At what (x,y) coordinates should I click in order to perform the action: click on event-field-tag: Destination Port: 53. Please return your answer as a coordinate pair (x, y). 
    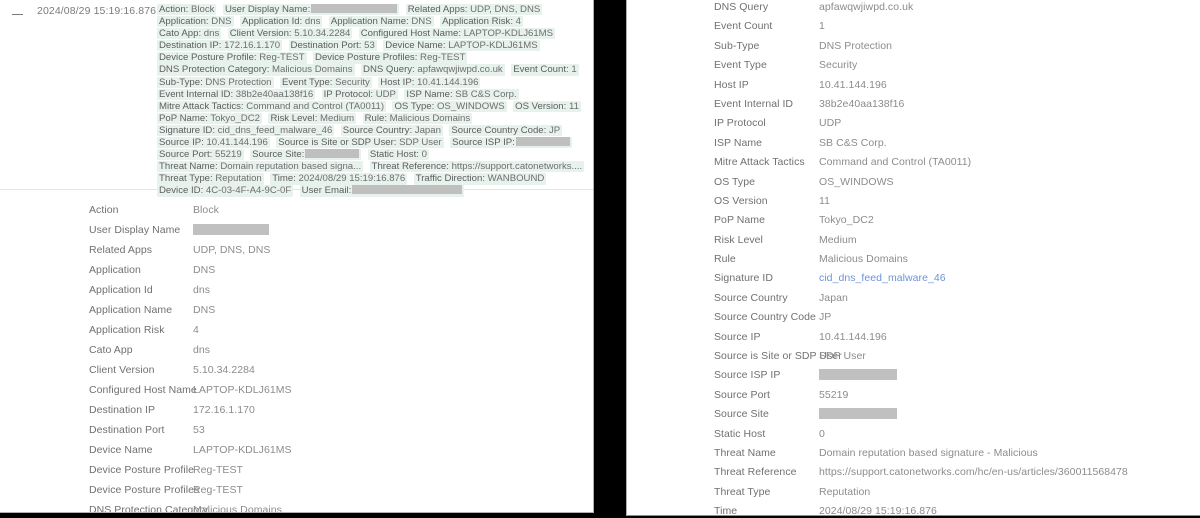
    Looking at the image, I should click on (332, 46).